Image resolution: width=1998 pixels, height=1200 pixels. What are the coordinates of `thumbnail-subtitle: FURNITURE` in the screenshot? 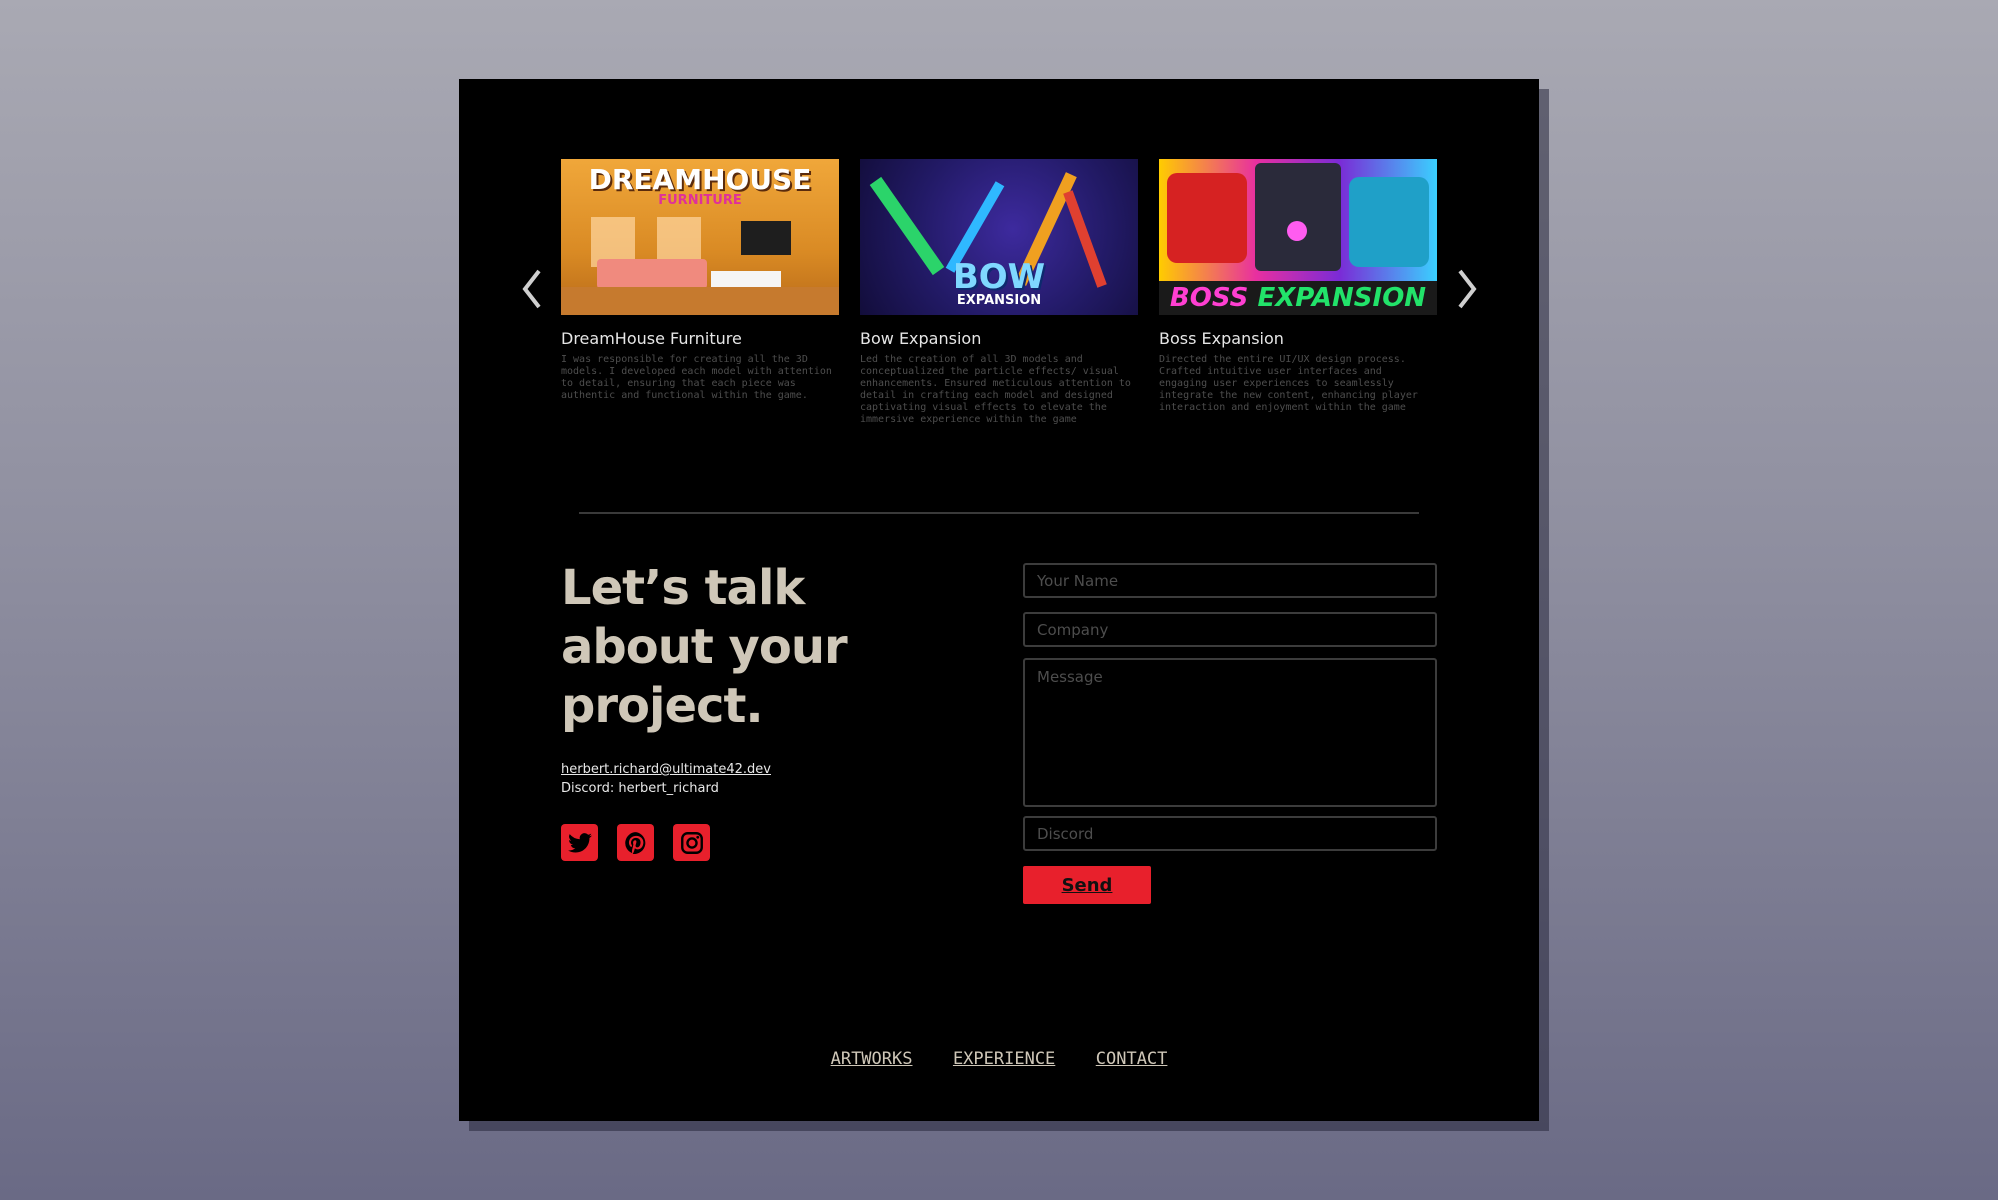 It's located at (700, 200).